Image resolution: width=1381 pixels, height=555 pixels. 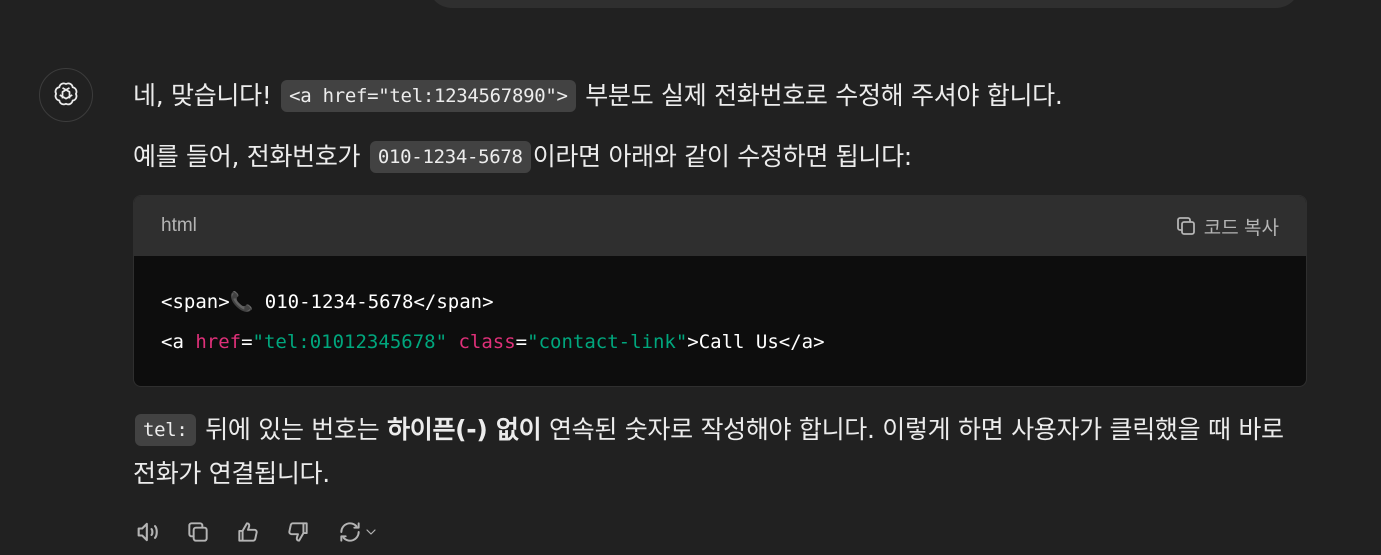 What do you see at coordinates (250, 156) in the screenshot?
I see `p2-prefix: 예를 들어, 전화번호가` at bounding box center [250, 156].